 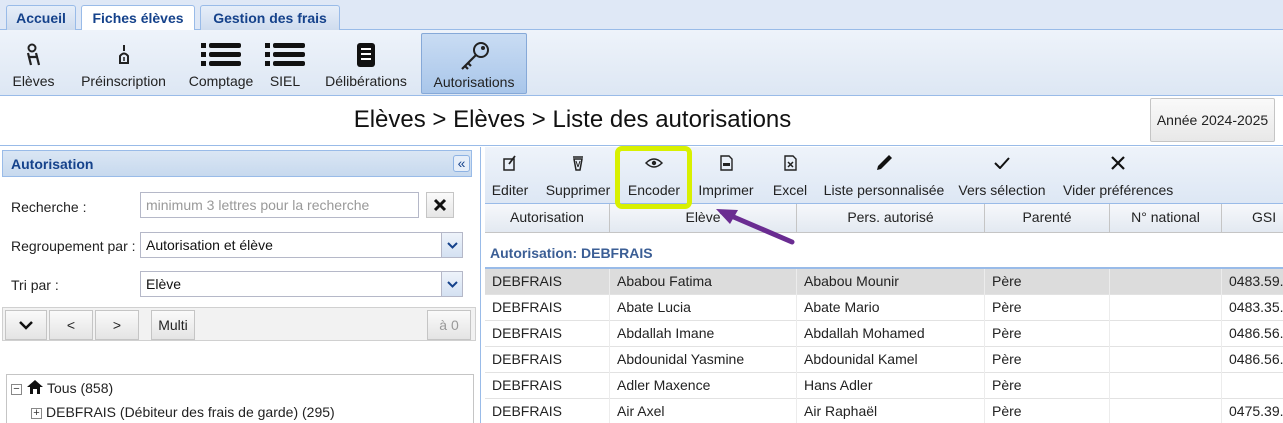 What do you see at coordinates (279, 205) in the screenshot?
I see `search-input: minimum 3 lettres pour la recherche` at bounding box center [279, 205].